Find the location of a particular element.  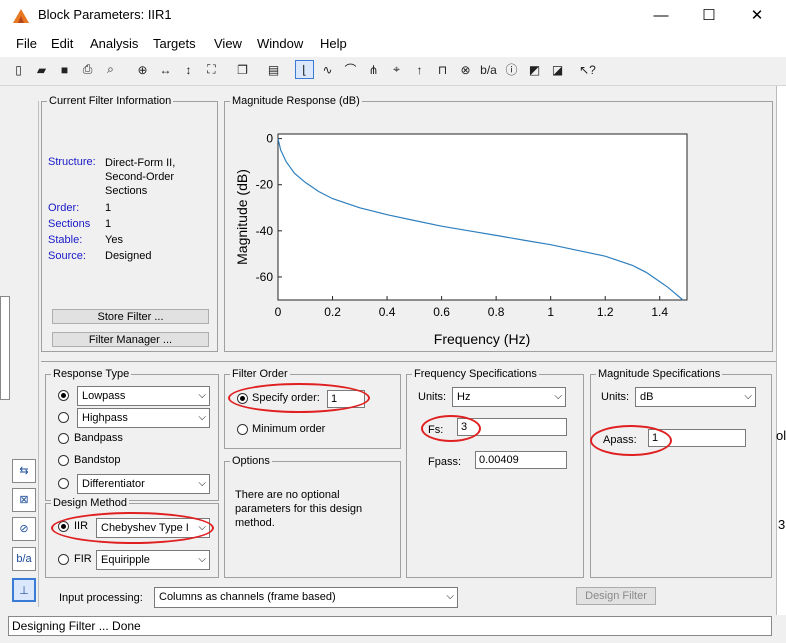

zoom-y-icon: ↕ is located at coordinates (188, 69).